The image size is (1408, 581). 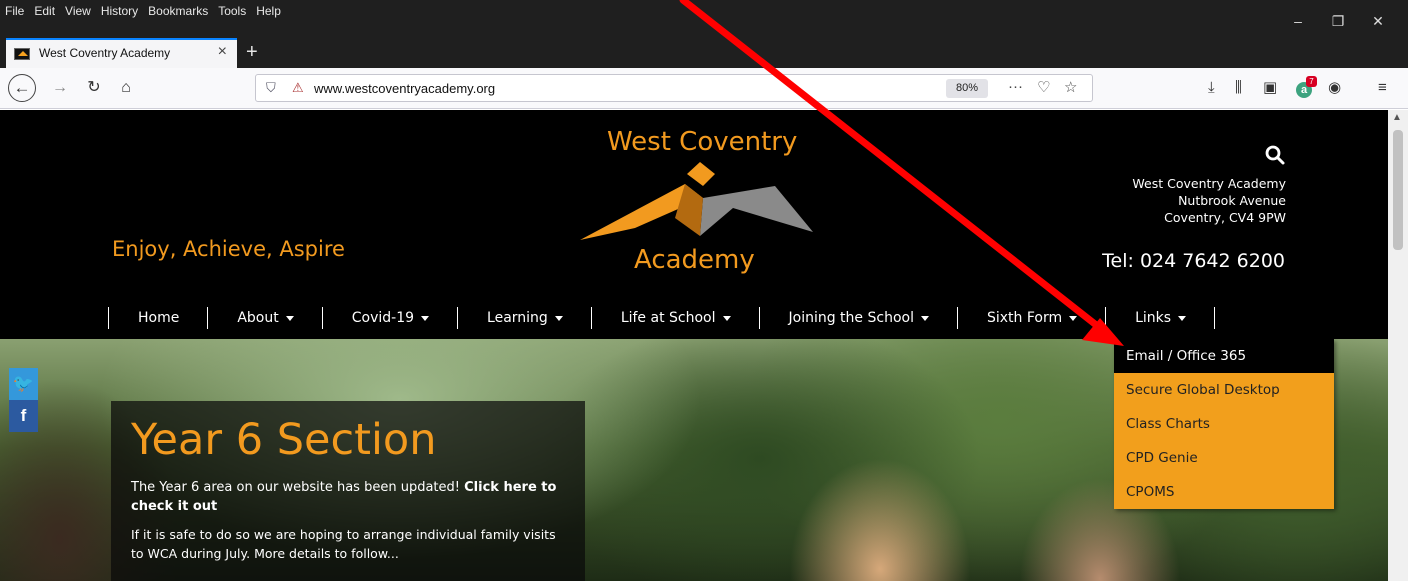 What do you see at coordinates (967, 88) in the screenshot?
I see `zoom-level-button: 80%` at bounding box center [967, 88].